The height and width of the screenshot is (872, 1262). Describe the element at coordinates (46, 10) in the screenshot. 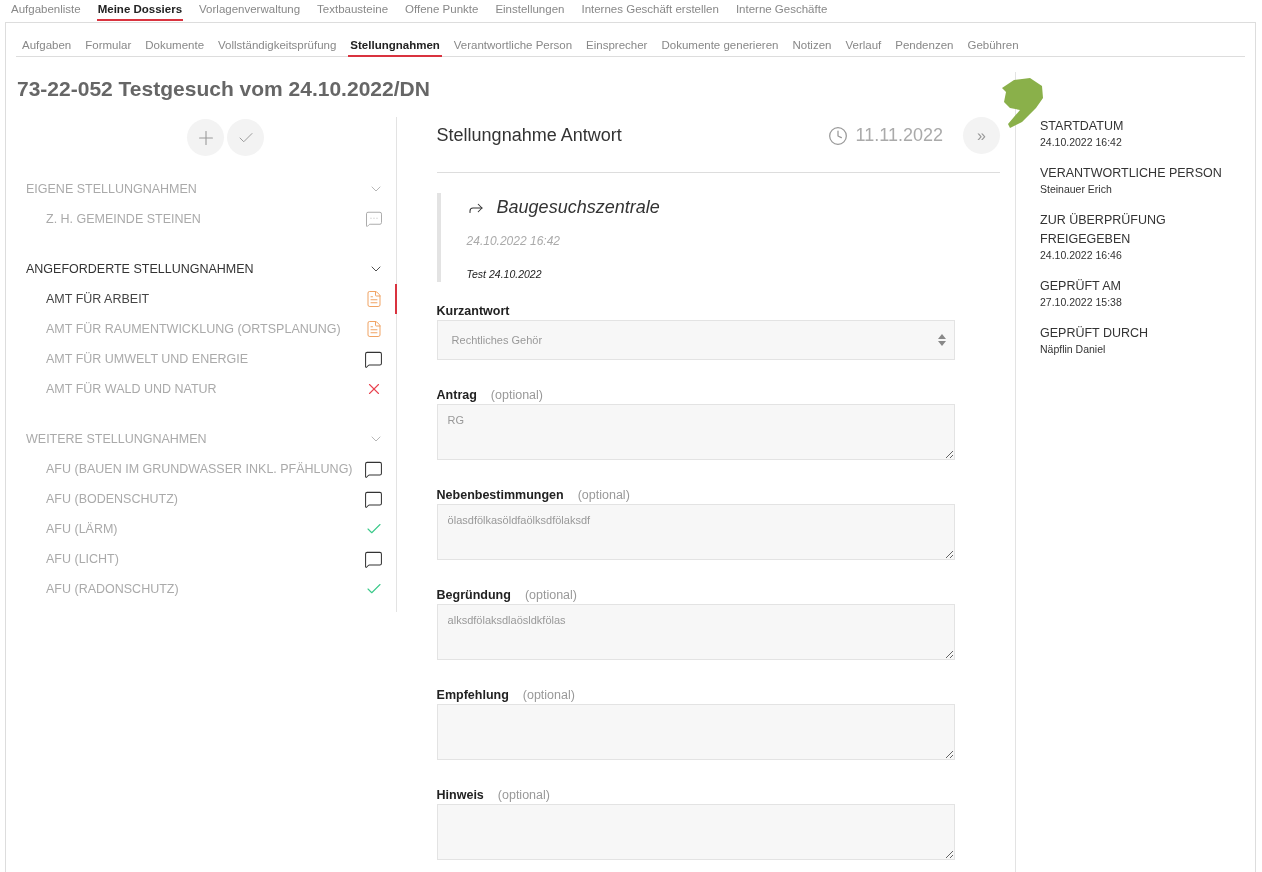

I see `nav-tab: Aufgabenliste` at that location.